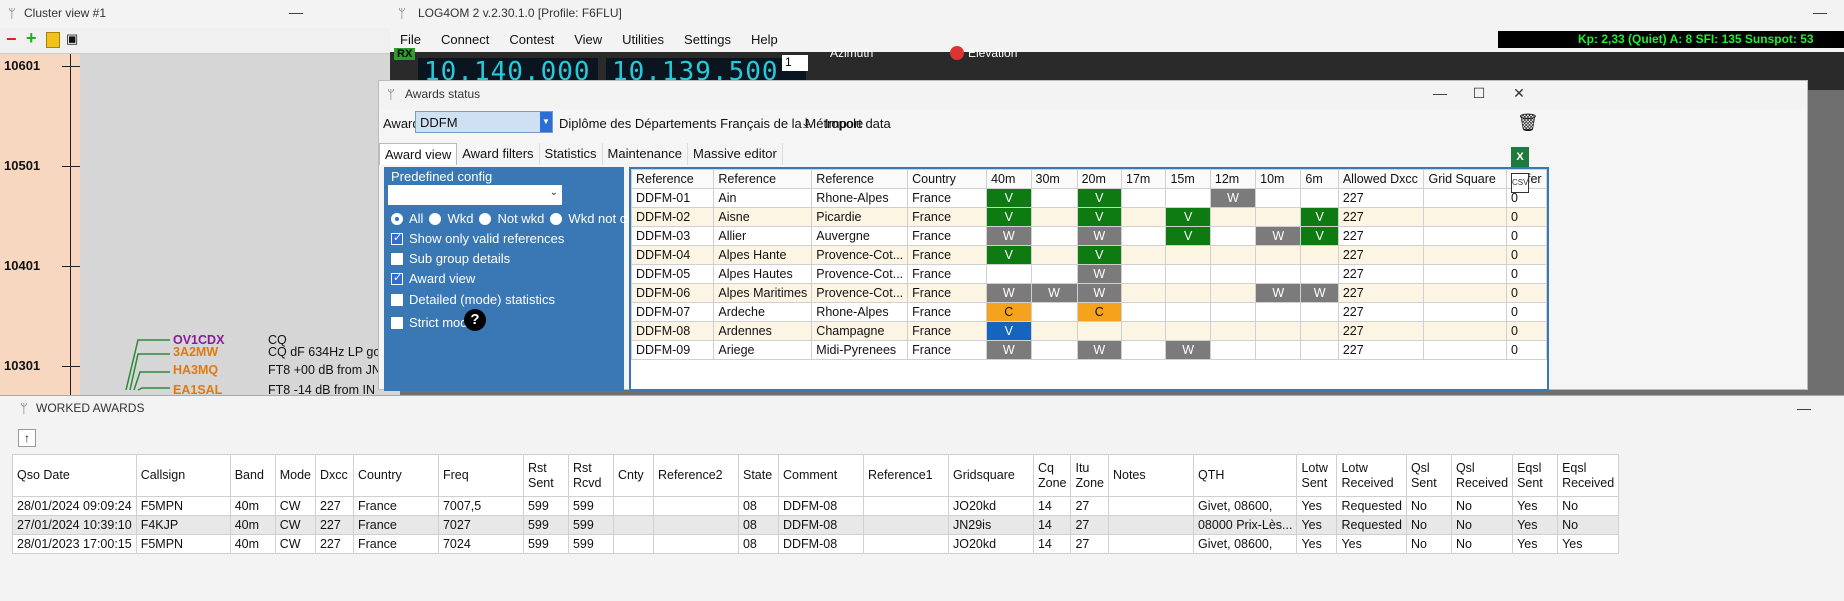 This screenshot has height=601, width=1844. Describe the element at coordinates (1482, 475) in the screenshot. I see `column-header: Qsl Received` at that location.